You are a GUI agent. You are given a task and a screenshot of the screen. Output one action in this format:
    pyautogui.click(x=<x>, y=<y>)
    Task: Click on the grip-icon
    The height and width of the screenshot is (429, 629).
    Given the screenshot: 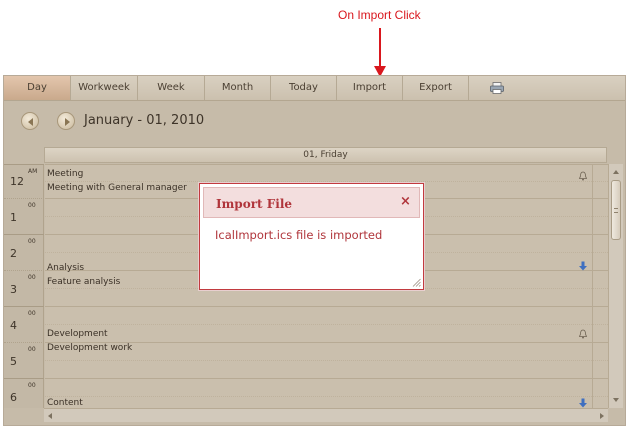 What is the action you would take?
    pyautogui.click(x=616, y=210)
    